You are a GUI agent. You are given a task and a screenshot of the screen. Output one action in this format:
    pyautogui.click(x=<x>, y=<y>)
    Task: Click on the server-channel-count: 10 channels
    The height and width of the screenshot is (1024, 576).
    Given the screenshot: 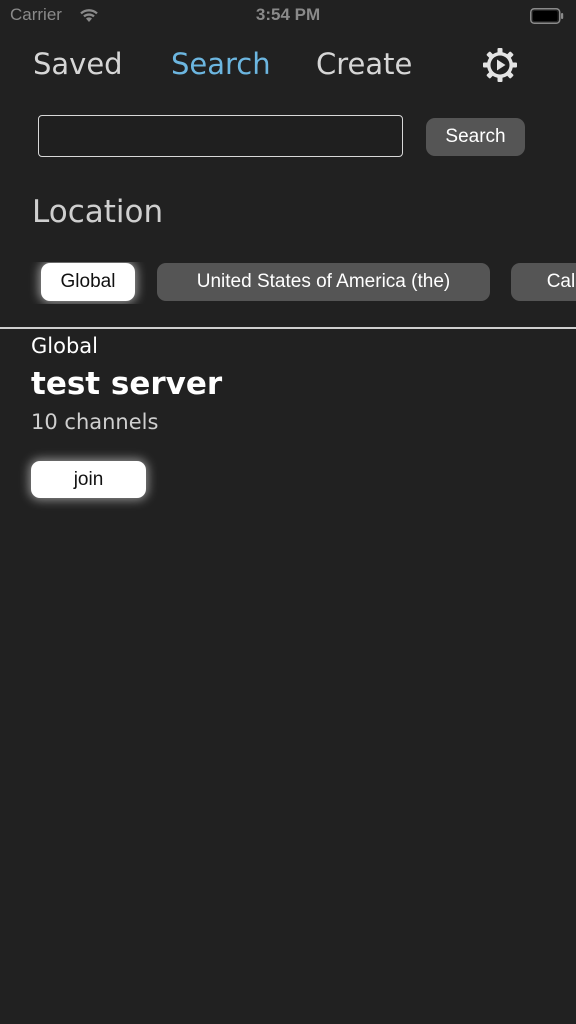 What is the action you would take?
    pyautogui.click(x=95, y=422)
    